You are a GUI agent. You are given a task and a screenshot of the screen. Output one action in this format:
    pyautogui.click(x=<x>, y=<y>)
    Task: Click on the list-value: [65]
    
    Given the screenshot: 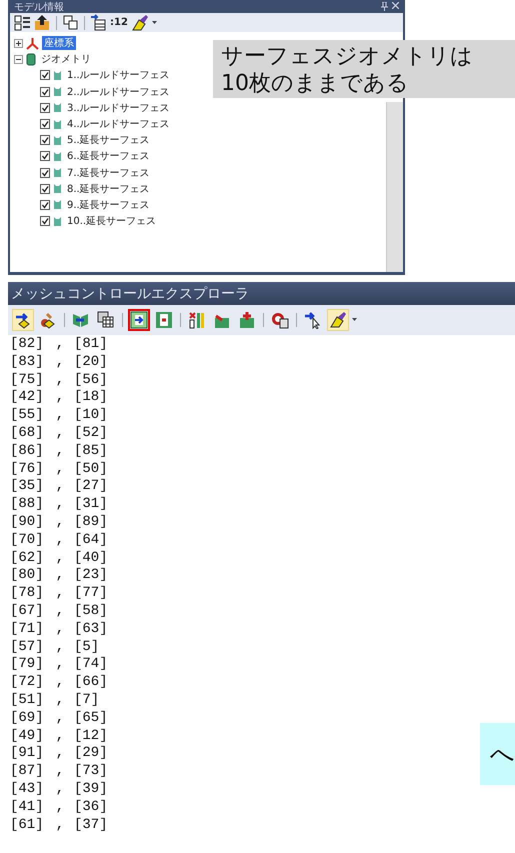 What is the action you would take?
    pyautogui.click(x=91, y=719)
    